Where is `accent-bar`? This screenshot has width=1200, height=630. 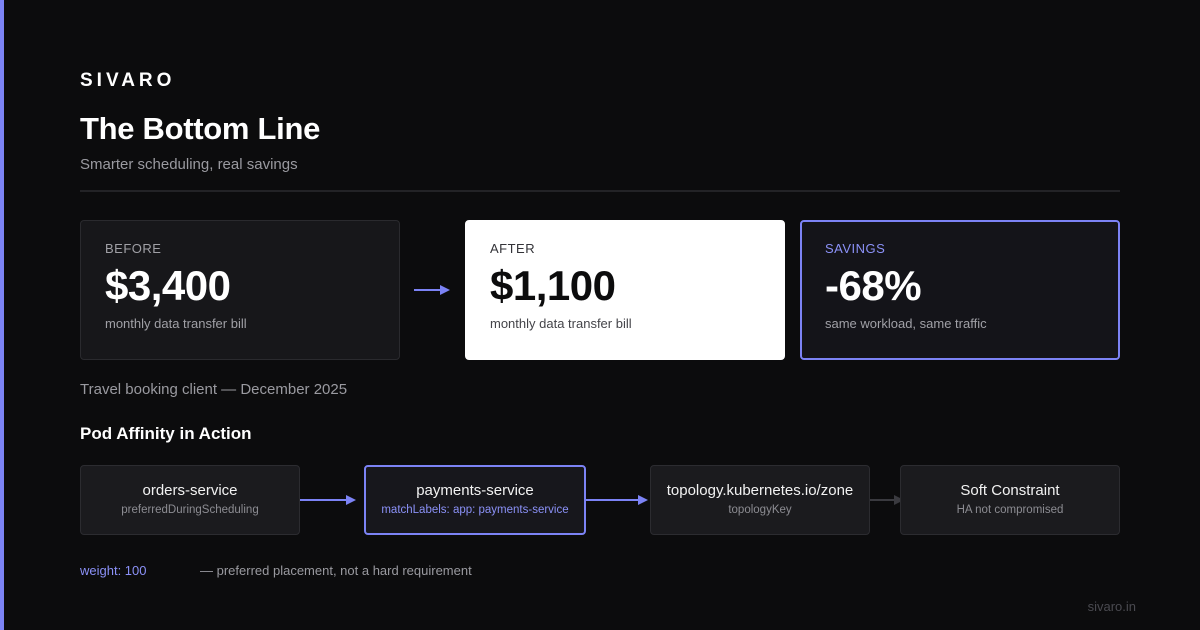 accent-bar is located at coordinates (2, 315).